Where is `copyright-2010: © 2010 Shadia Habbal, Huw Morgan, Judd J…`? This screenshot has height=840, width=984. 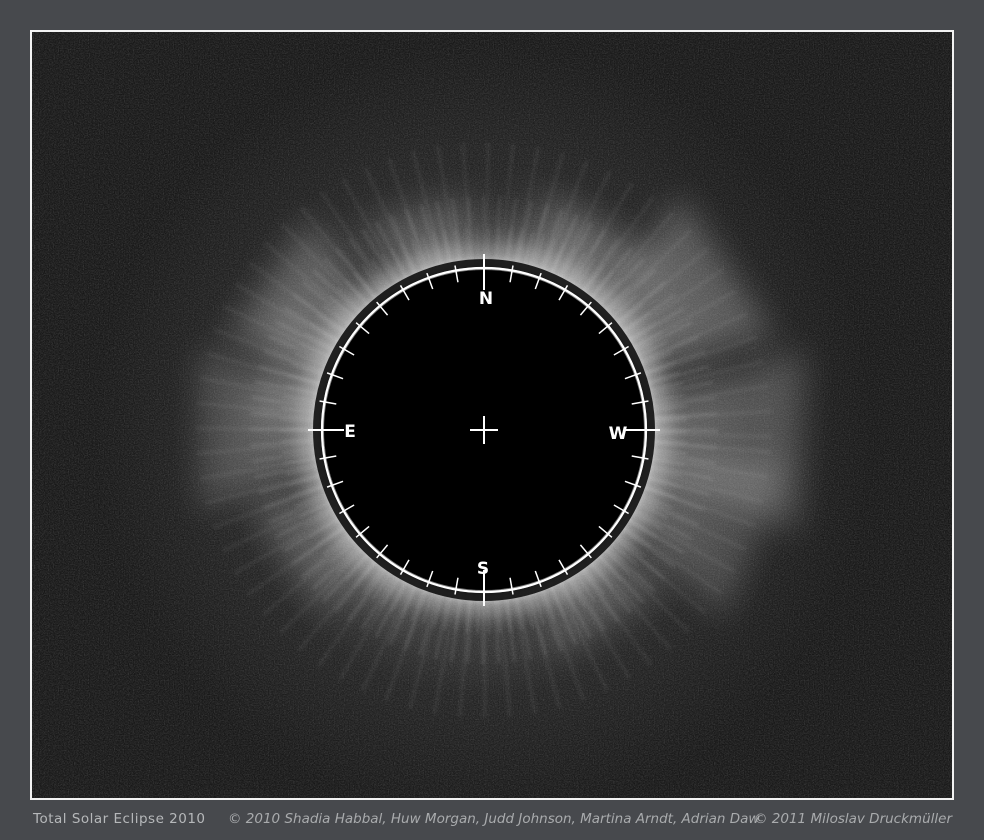
copyright-2010: © 2010 Shadia Habbal, Huw Morgan, Judd J… is located at coordinates (494, 819).